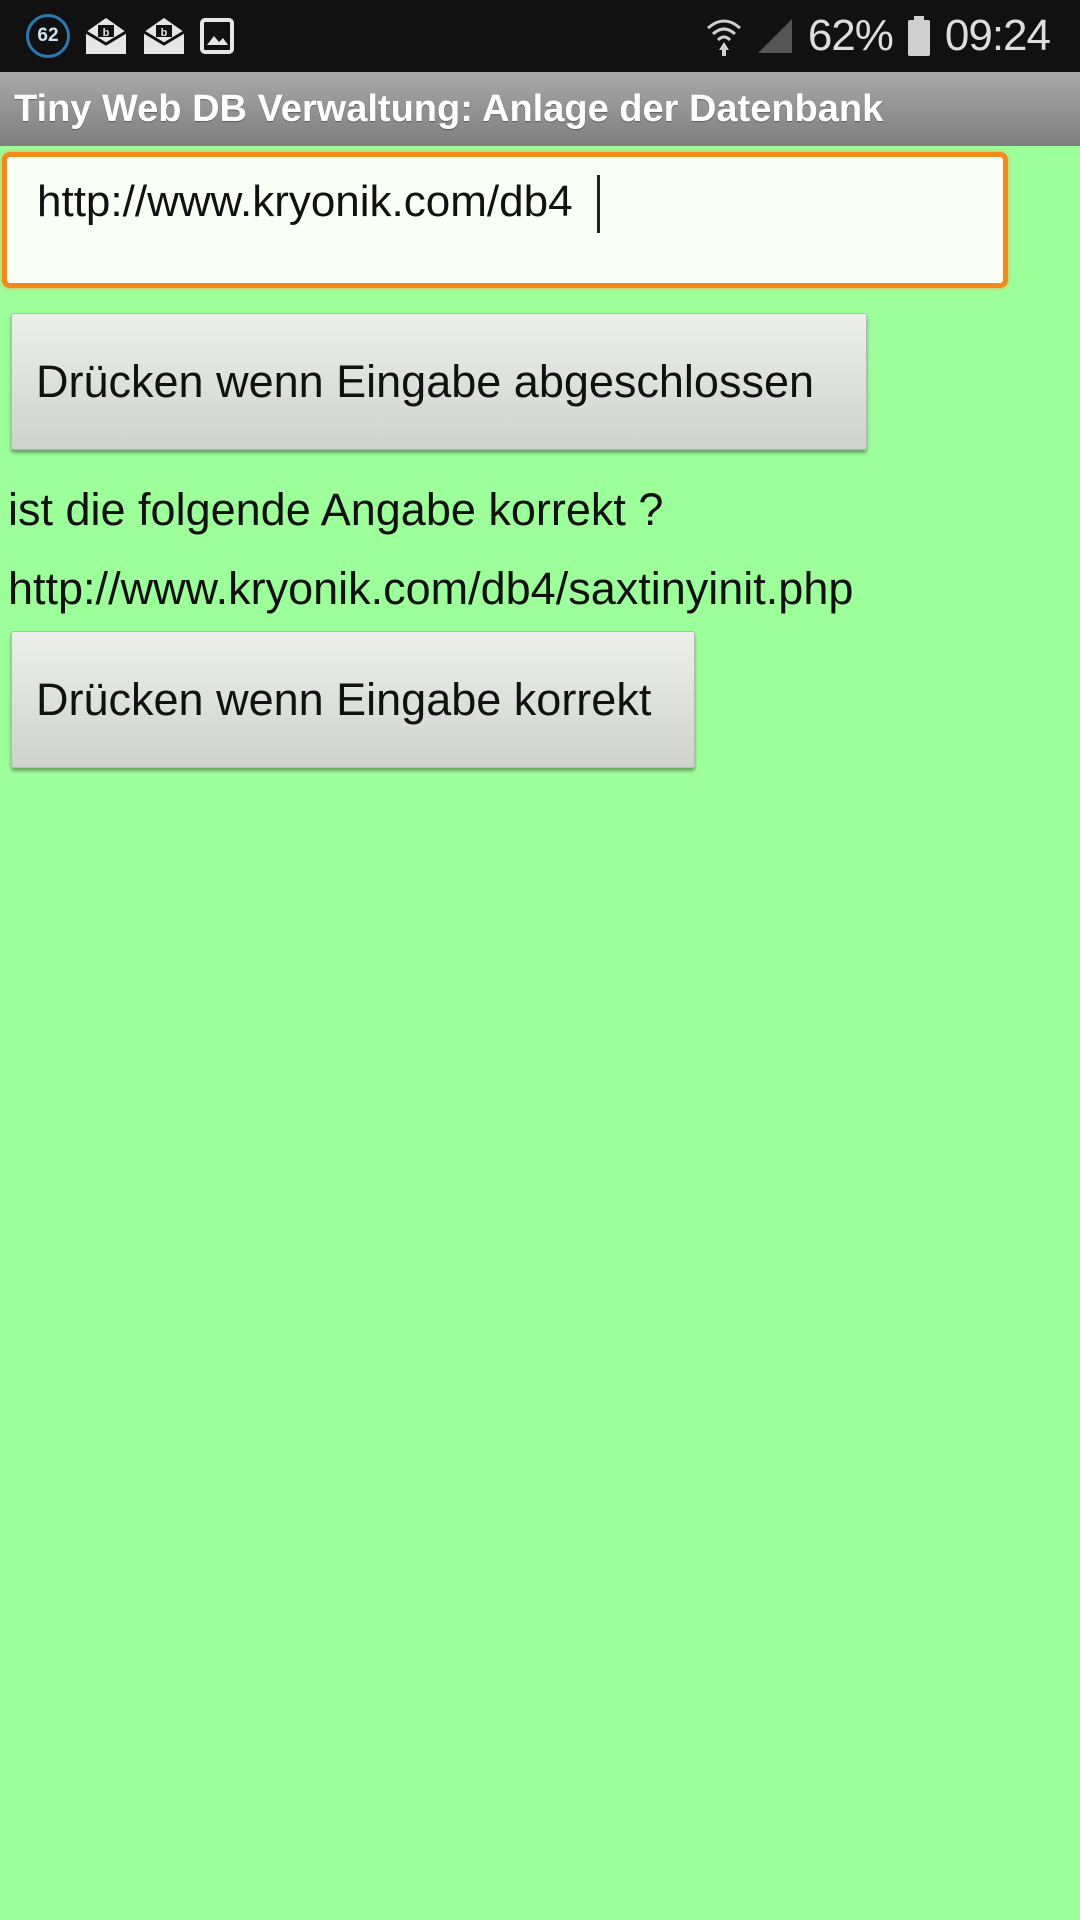  What do you see at coordinates (217, 36) in the screenshot?
I see `image-icon` at bounding box center [217, 36].